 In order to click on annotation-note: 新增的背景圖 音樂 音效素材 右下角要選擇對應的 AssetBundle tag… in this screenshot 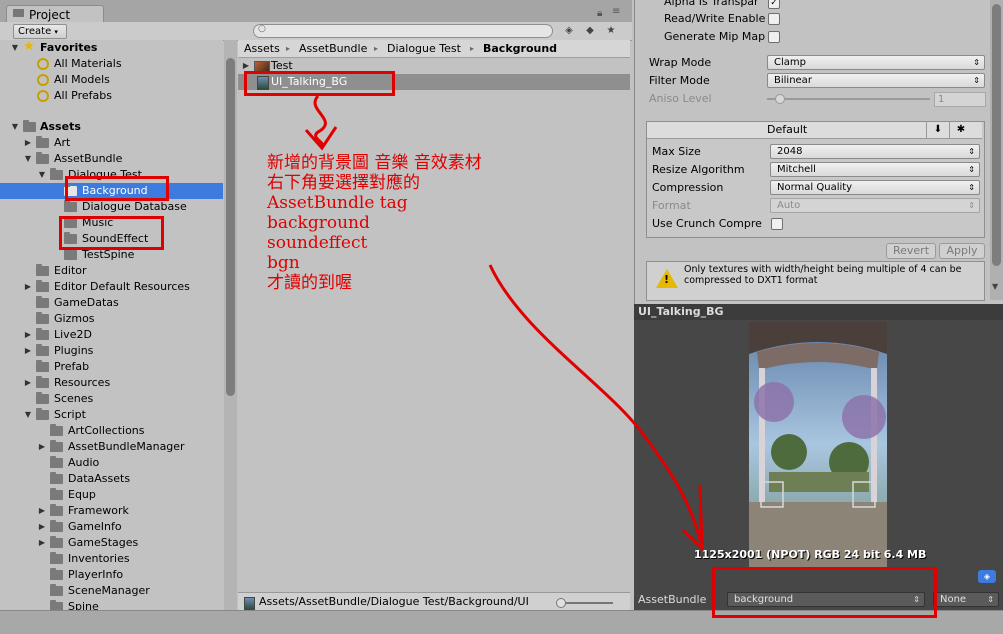, I will do `click(374, 223)`.